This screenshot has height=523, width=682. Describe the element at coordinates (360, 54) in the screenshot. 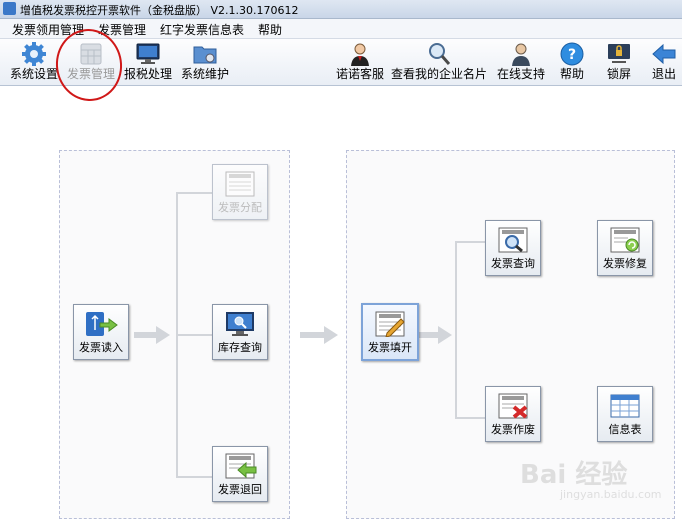

I see `agent-icon` at that location.